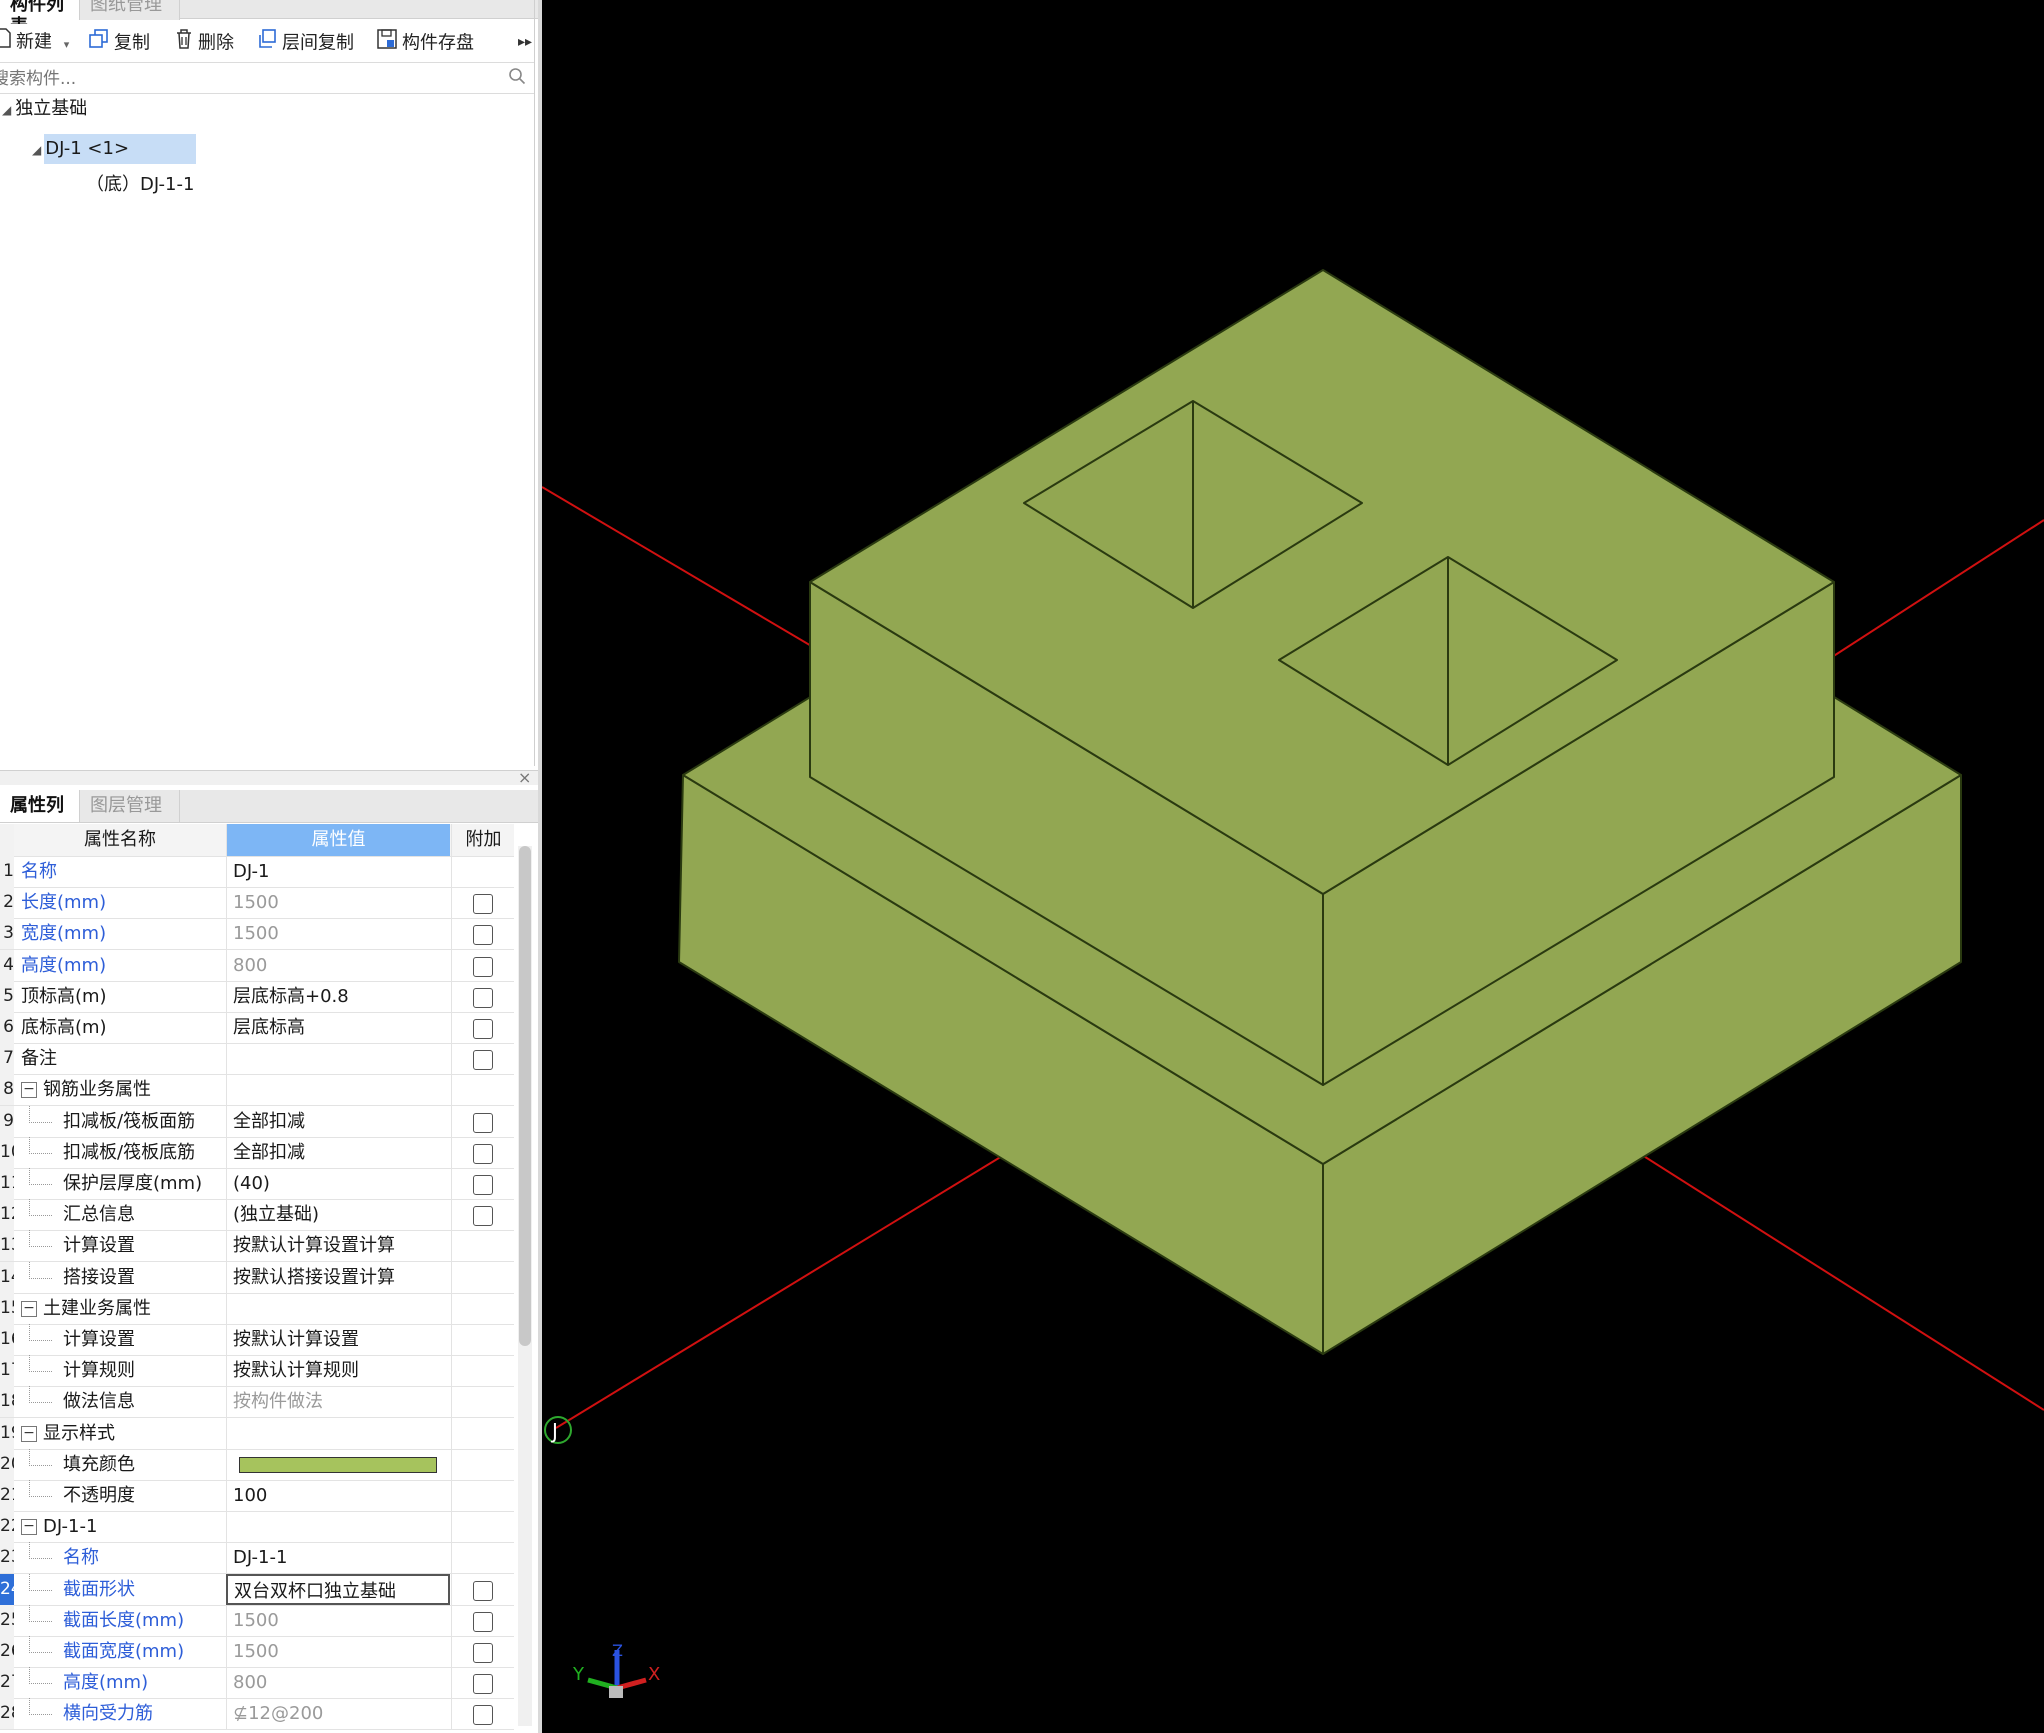  I want to click on search-input, so click(242, 79).